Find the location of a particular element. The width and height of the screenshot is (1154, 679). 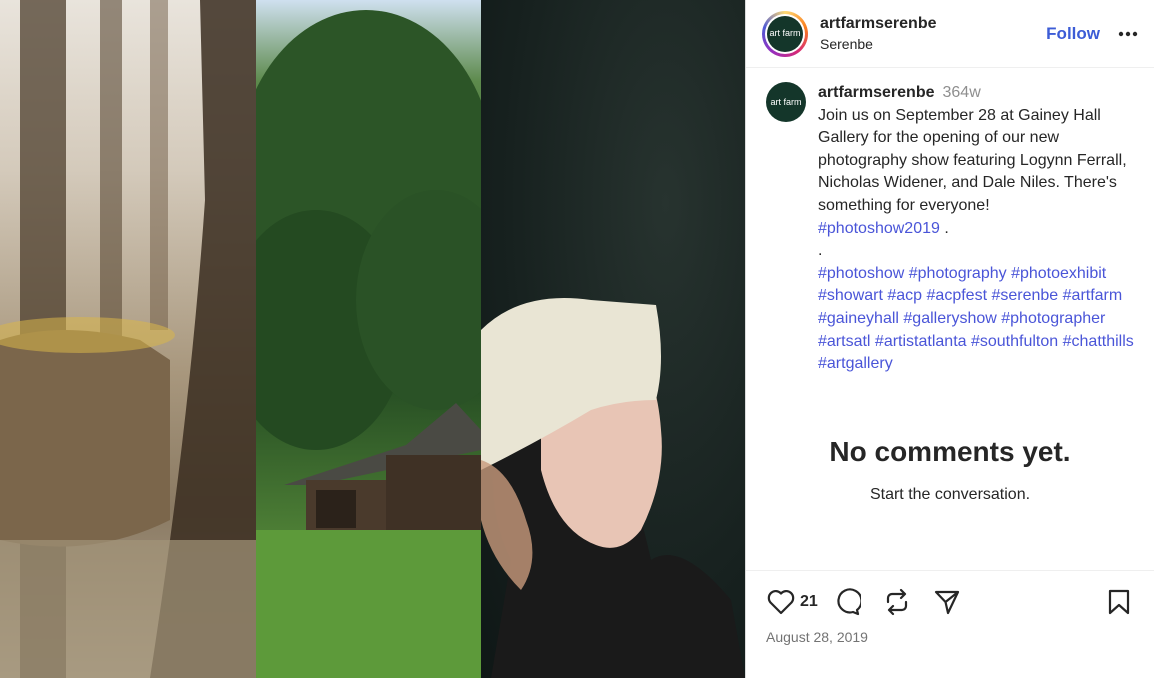

comment-icon is located at coordinates (847, 602).